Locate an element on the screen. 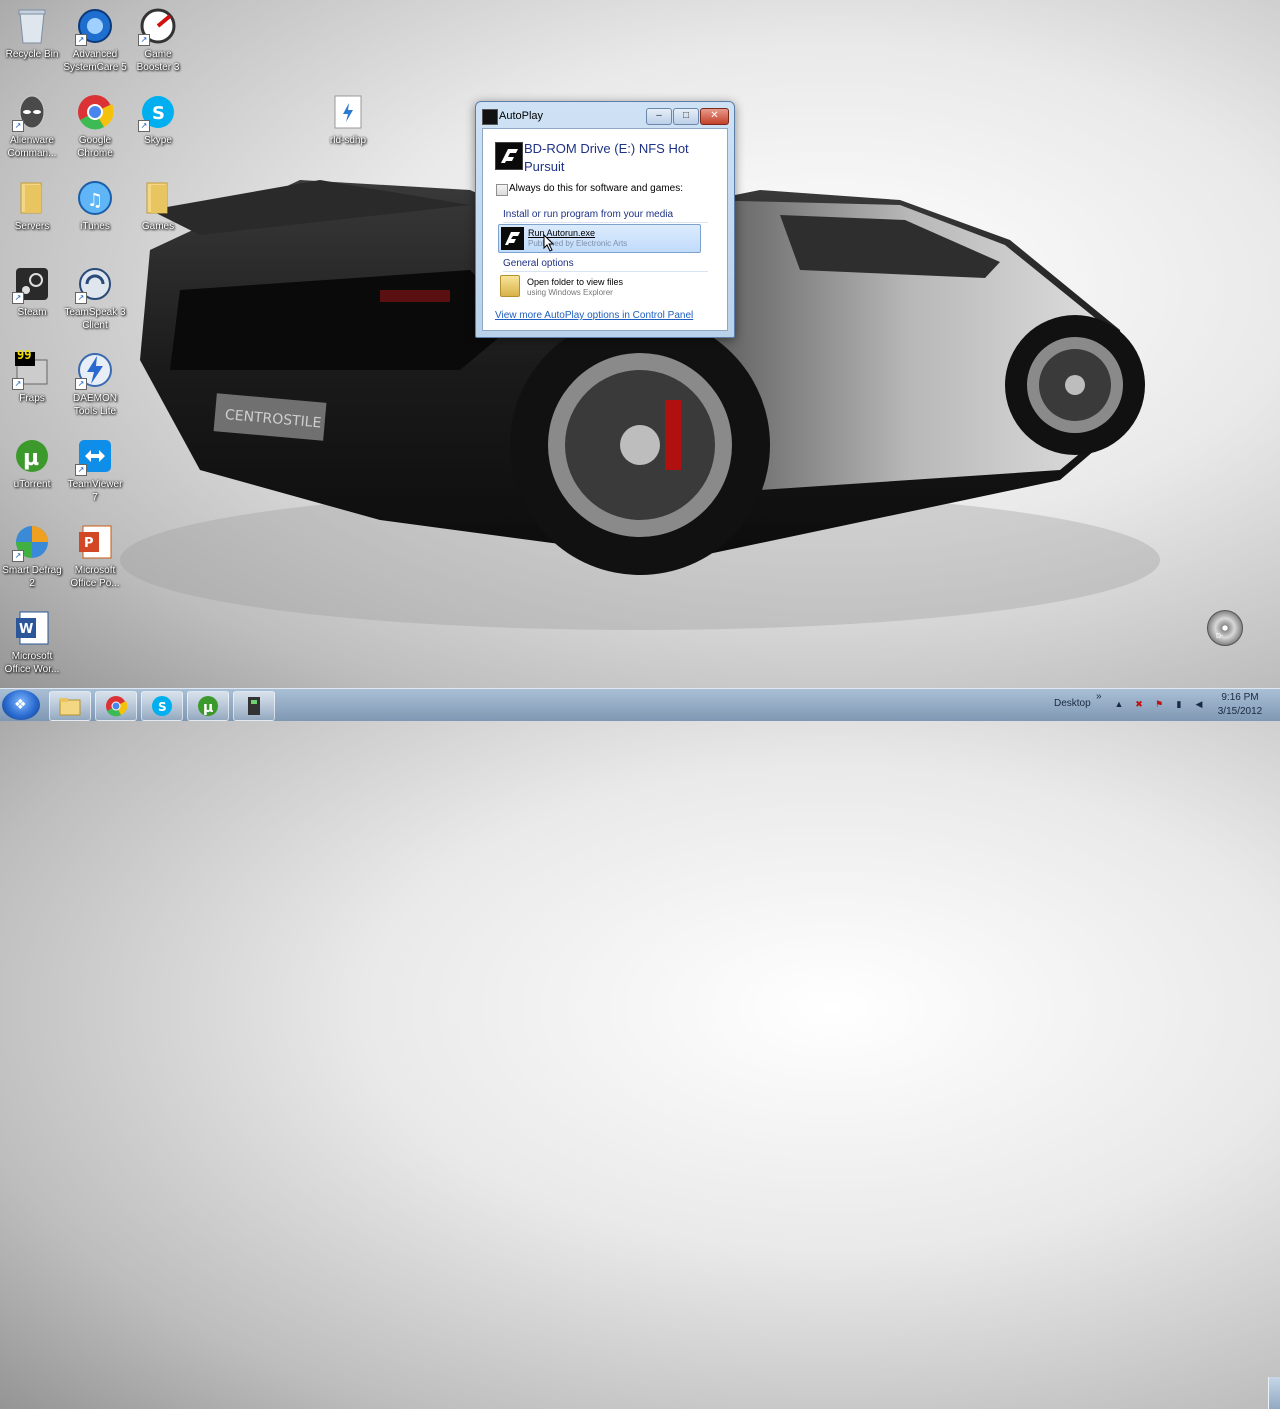 The image size is (1280, 1409). always-do-this-checkbox is located at coordinates (502, 190).